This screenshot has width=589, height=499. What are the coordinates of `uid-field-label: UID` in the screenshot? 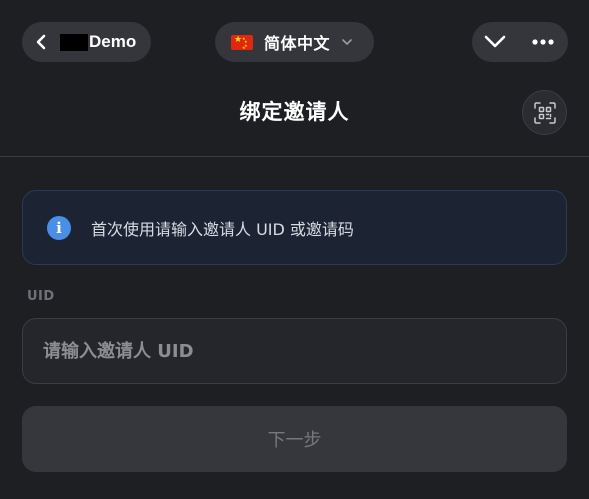 It's located at (41, 296).